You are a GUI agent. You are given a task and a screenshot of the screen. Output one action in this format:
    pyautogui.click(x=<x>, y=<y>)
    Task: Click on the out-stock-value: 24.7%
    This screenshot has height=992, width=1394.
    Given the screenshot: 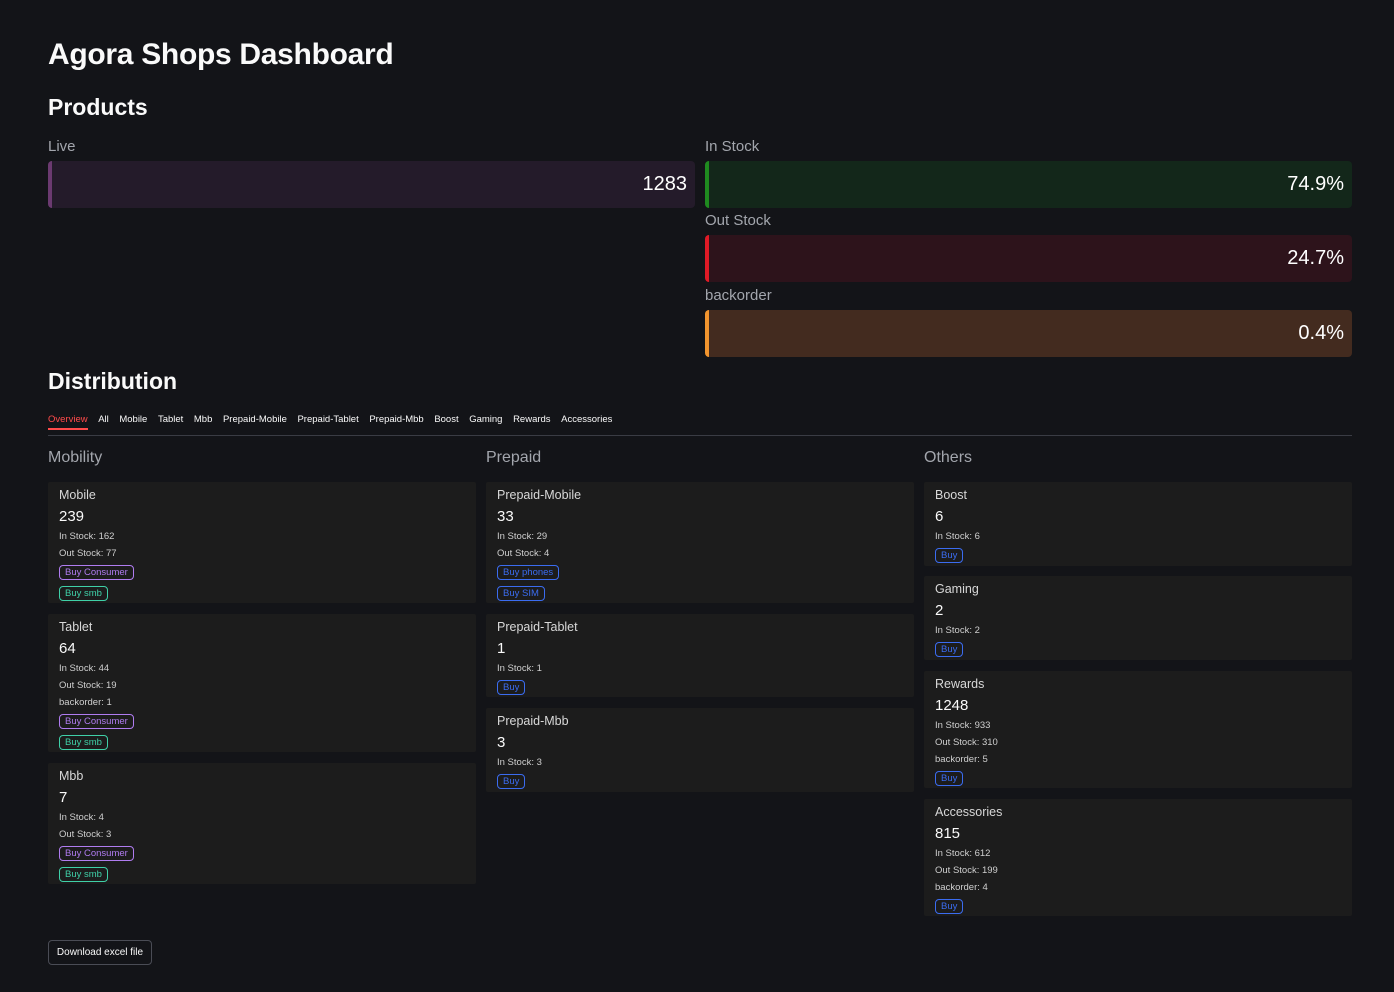 What is the action you would take?
    pyautogui.click(x=1315, y=258)
    